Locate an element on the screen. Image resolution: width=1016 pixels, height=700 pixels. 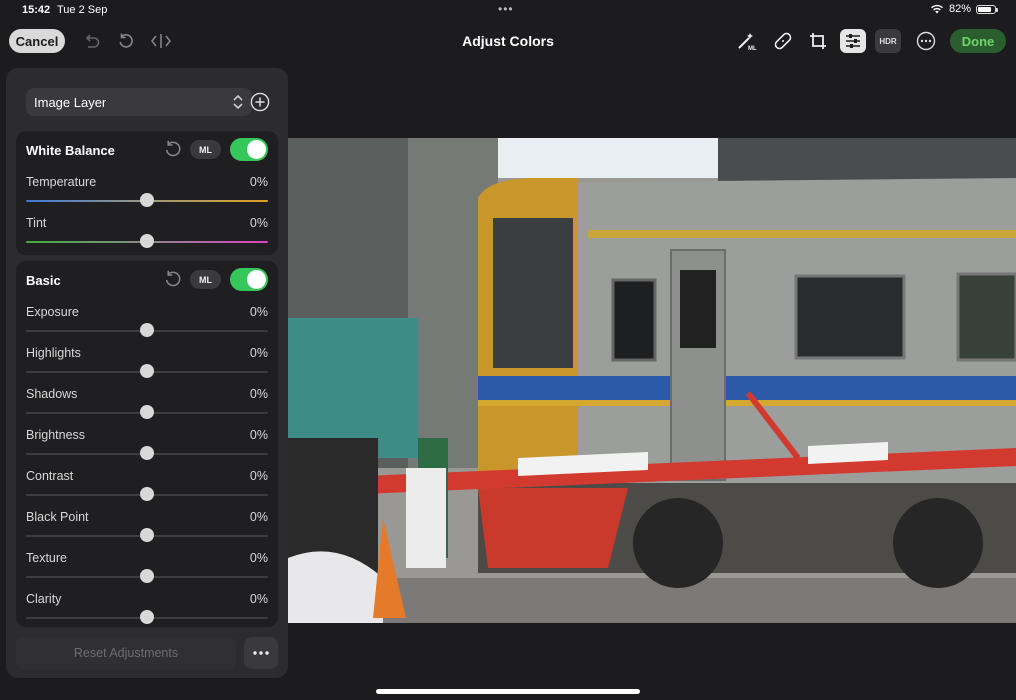
slider-shadows: Shadows 0% is located at coordinates (147, 407).